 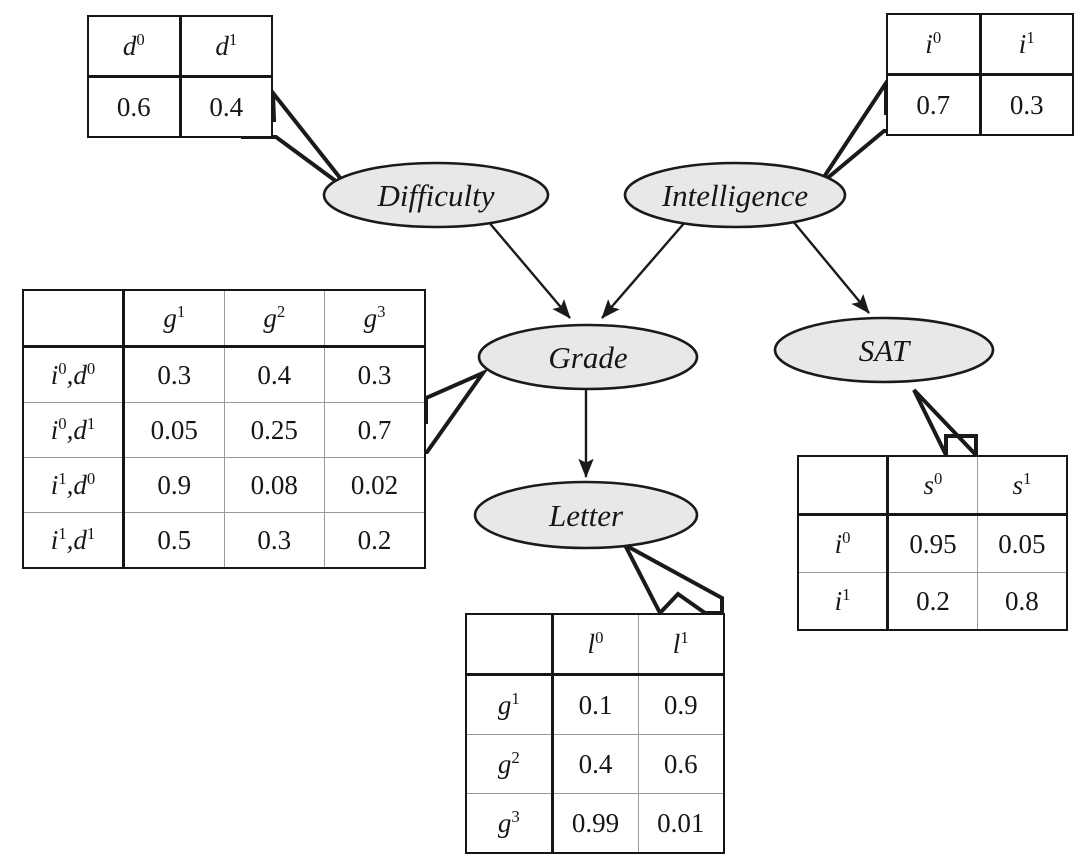 I want to click on cpt-sat-col-header-1: s1, so click(x=1022, y=485).